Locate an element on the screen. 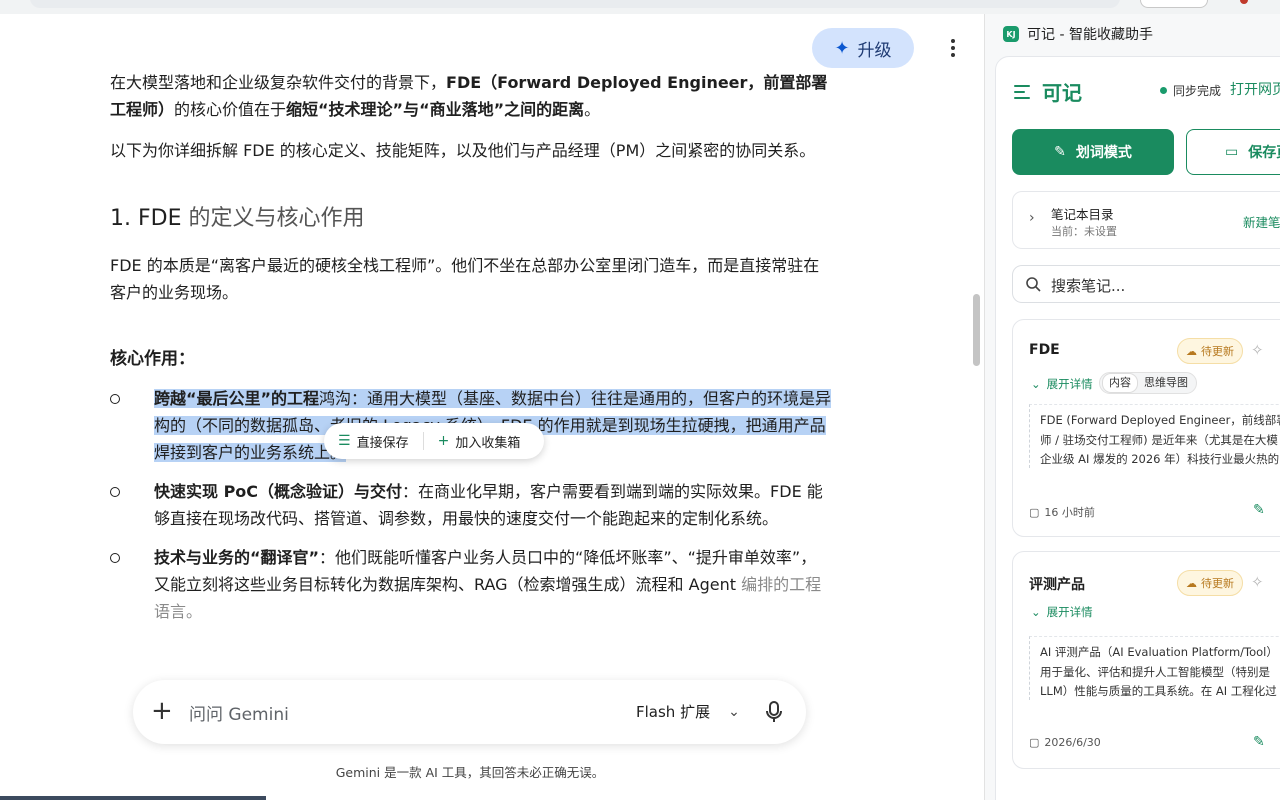 The image size is (1280, 800). prompt-input-box: + 问问 Gemini Flash 扩展 ⌄ is located at coordinates (469, 712).